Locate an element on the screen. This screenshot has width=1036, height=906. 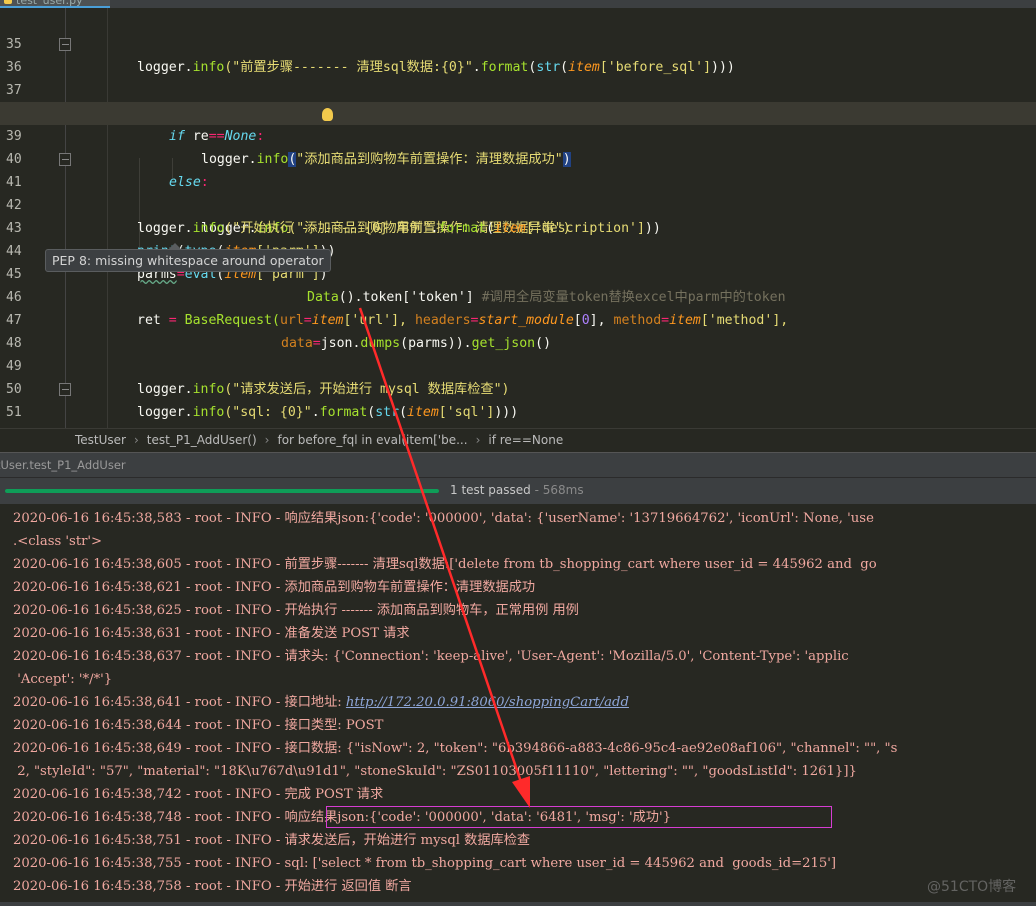
code-line-49: 49 logger.info("请求发送后，开始进行 mysql 数据库检查") is located at coordinates (518, 364).